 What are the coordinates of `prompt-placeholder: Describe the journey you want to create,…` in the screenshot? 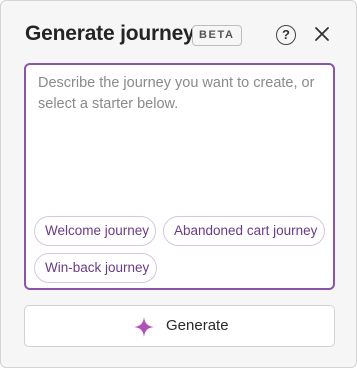 It's located at (176, 93).